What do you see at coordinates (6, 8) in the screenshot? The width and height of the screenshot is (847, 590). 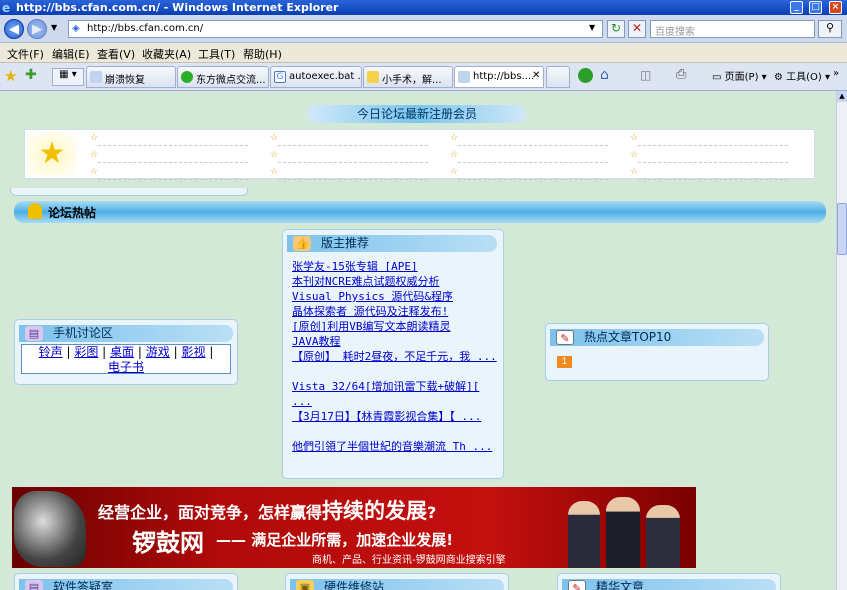 I see `ie-logo-icon: e` at bounding box center [6, 8].